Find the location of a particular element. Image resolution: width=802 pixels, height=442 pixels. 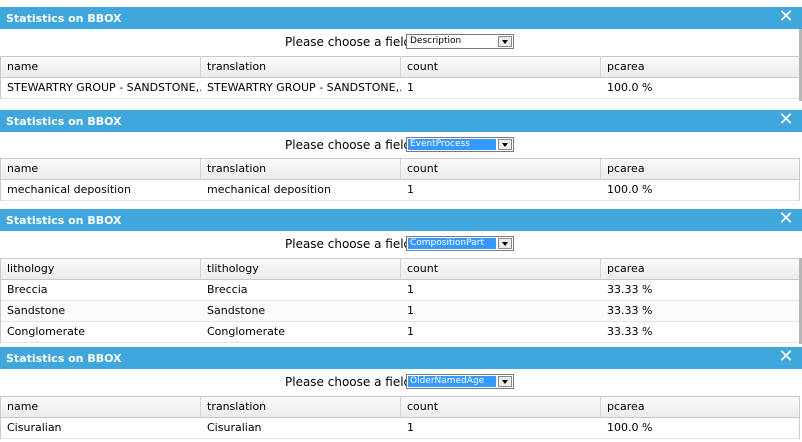

table-row: Conglomerate Conglomerate 1 33.33 % is located at coordinates (400, 332).